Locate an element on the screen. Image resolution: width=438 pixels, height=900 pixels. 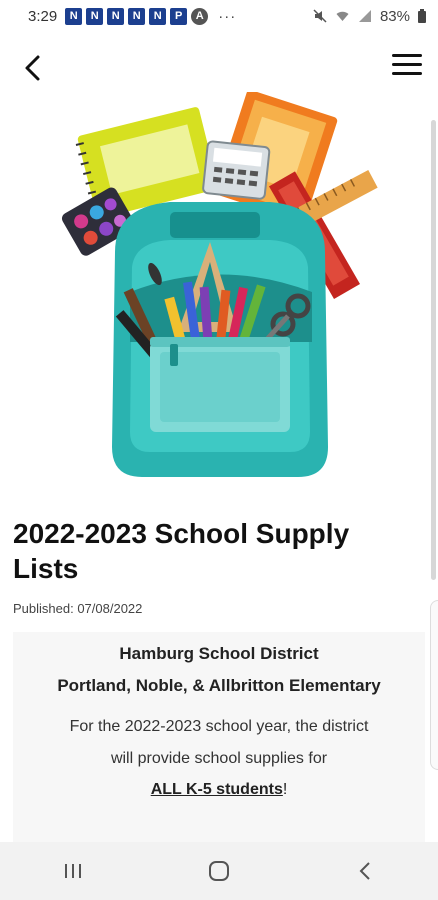
back-icon is located at coordinates (365, 871).